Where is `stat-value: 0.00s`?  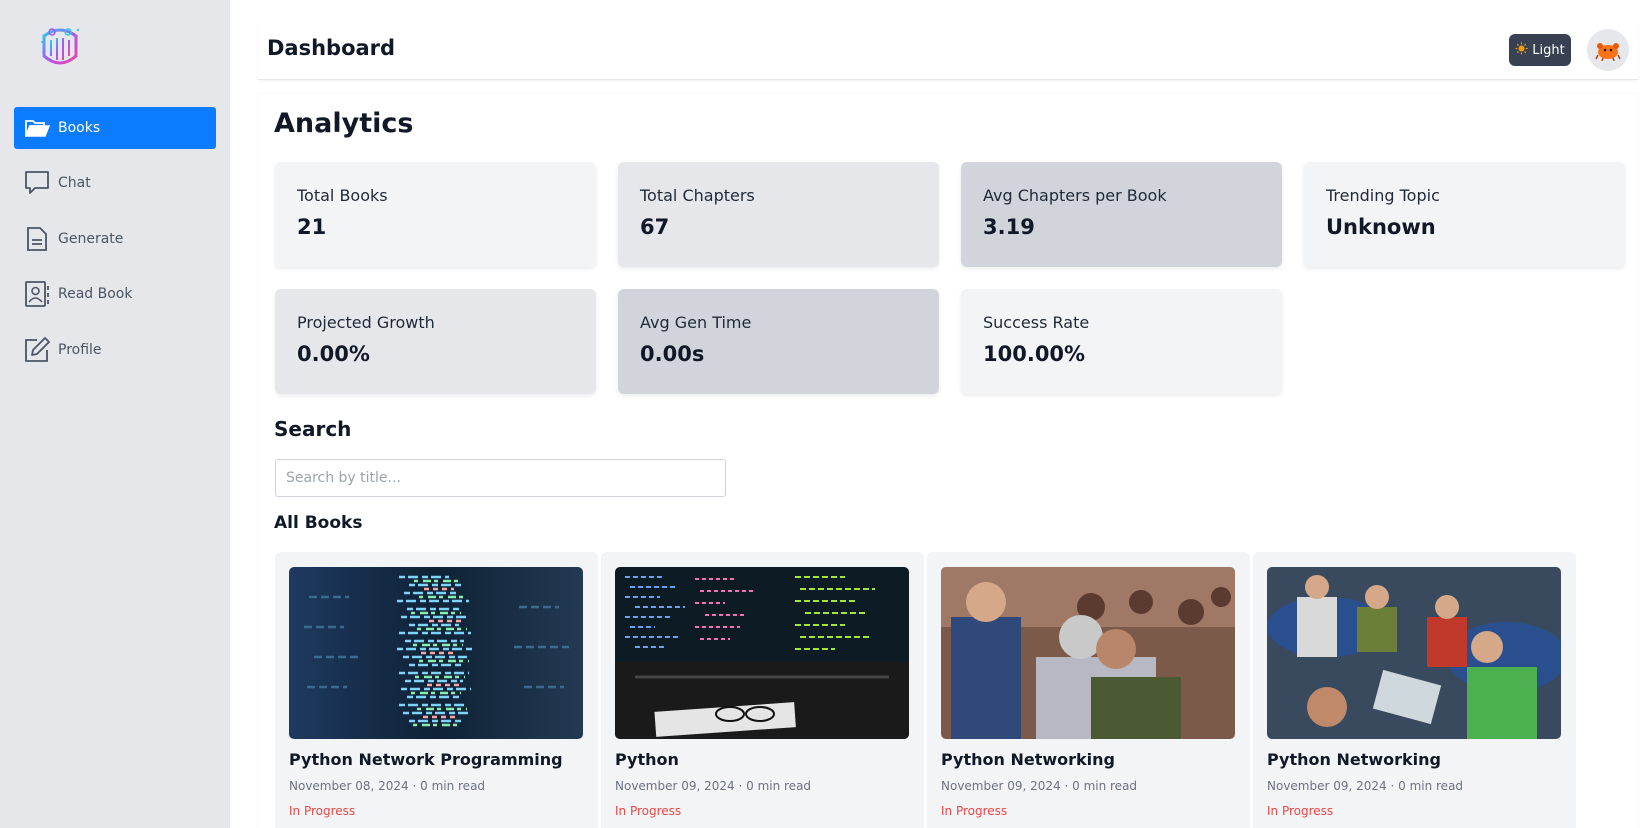 stat-value: 0.00s is located at coordinates (672, 354).